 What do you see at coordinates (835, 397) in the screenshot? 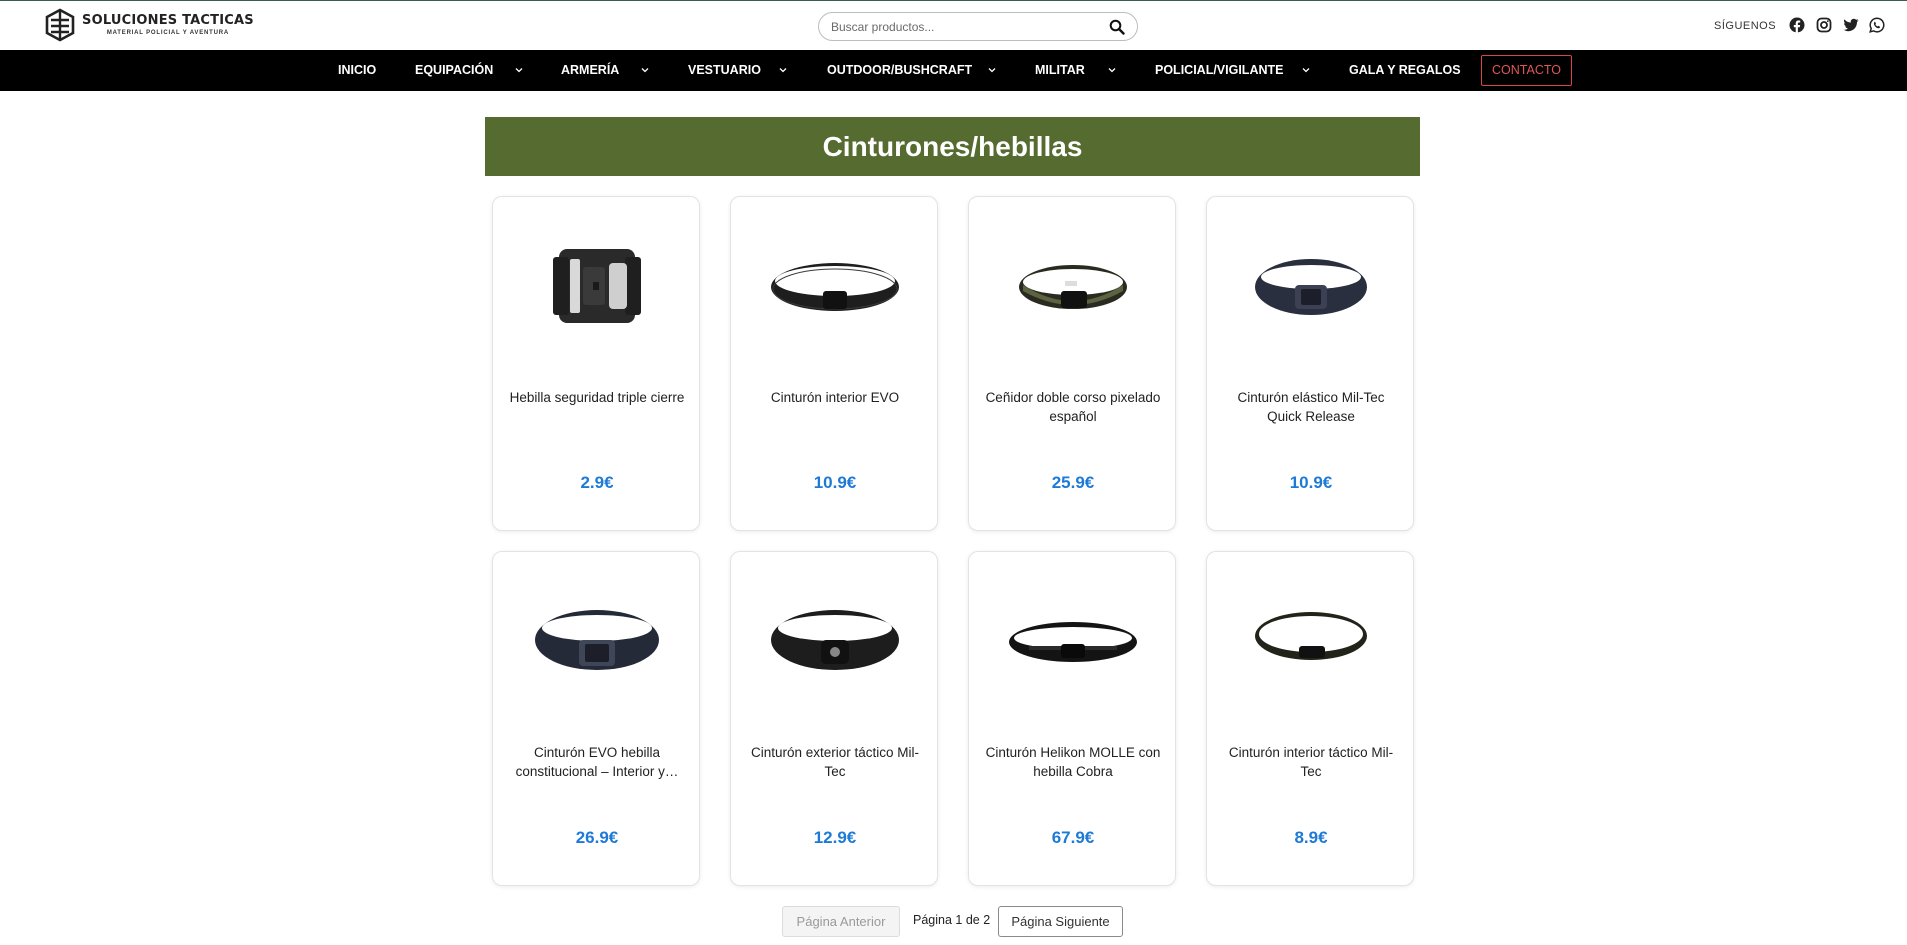
I see `product-name: Cinturón interior EVO` at bounding box center [835, 397].